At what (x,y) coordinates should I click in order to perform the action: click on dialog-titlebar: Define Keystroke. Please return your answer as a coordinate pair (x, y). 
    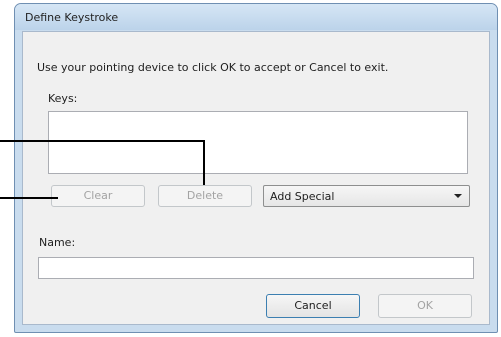
    Looking at the image, I should click on (256, 17).